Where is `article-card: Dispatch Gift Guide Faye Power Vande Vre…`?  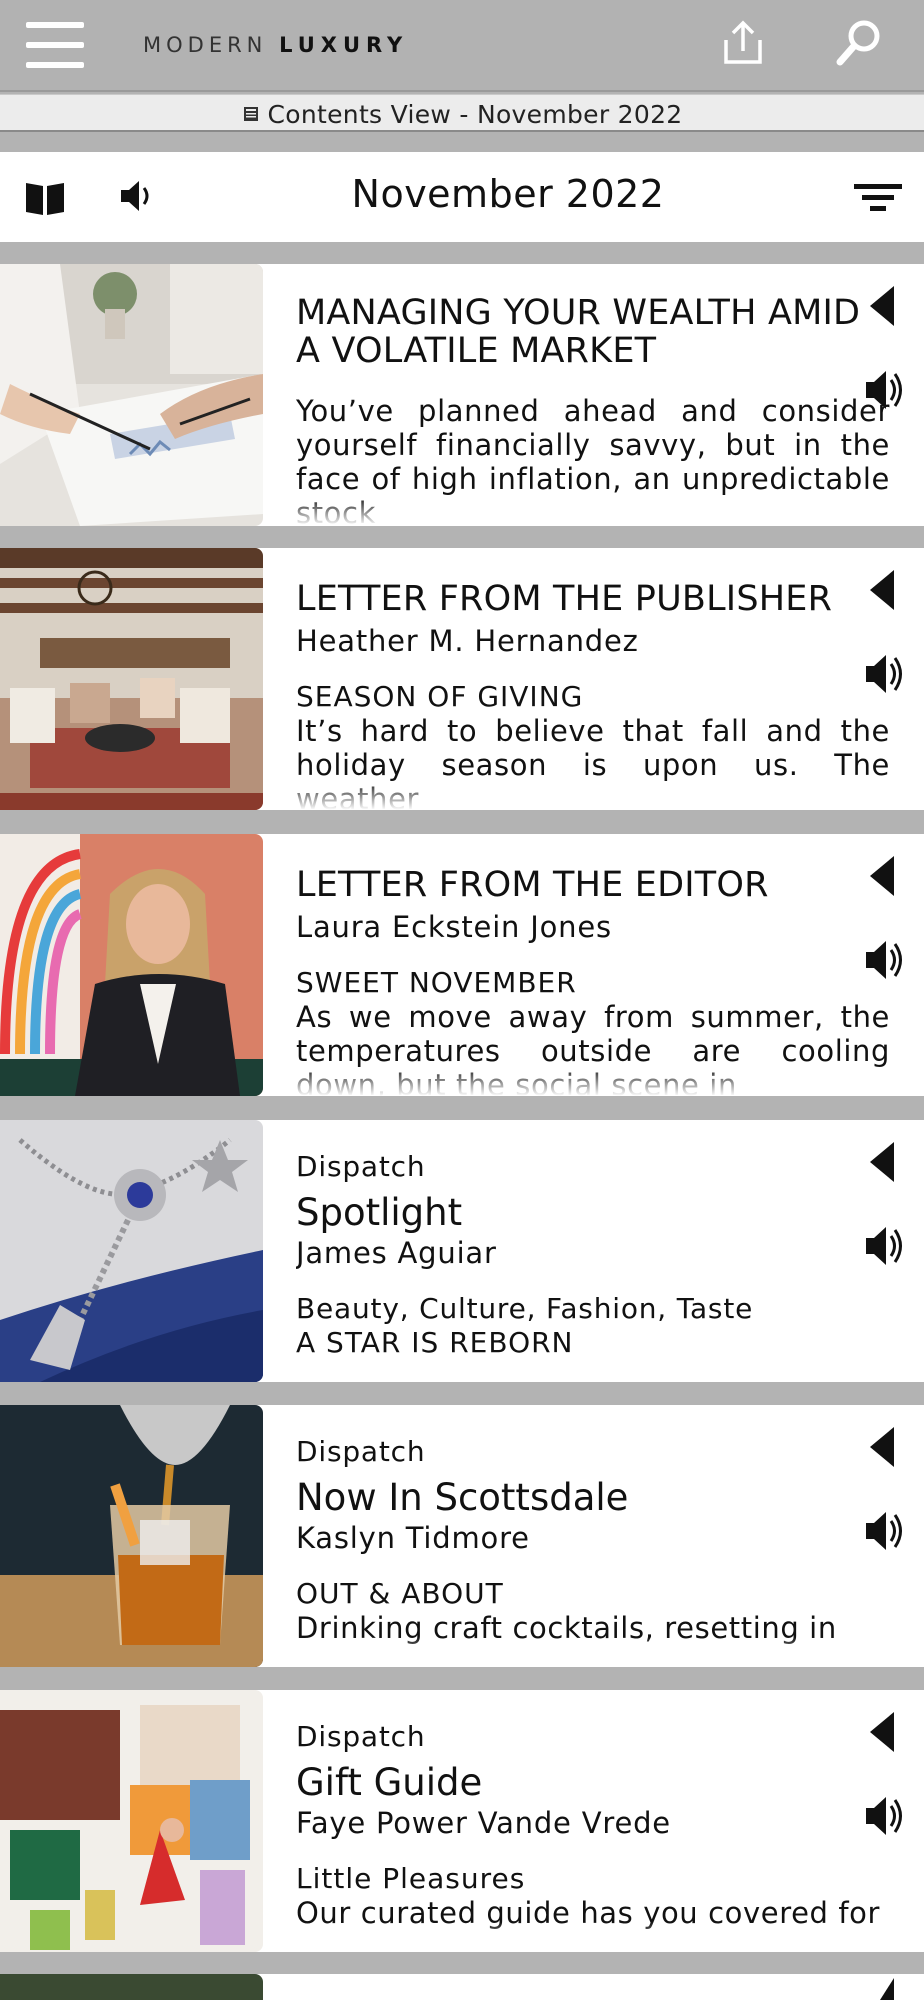 article-card: Dispatch Gift Guide Faye Power Vande Vre… is located at coordinates (462, 1821).